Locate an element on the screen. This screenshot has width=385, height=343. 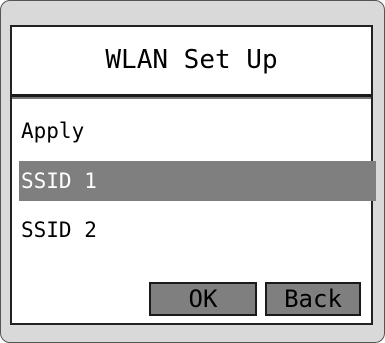
menu-item-apply: Apply is located at coordinates (197, 131).